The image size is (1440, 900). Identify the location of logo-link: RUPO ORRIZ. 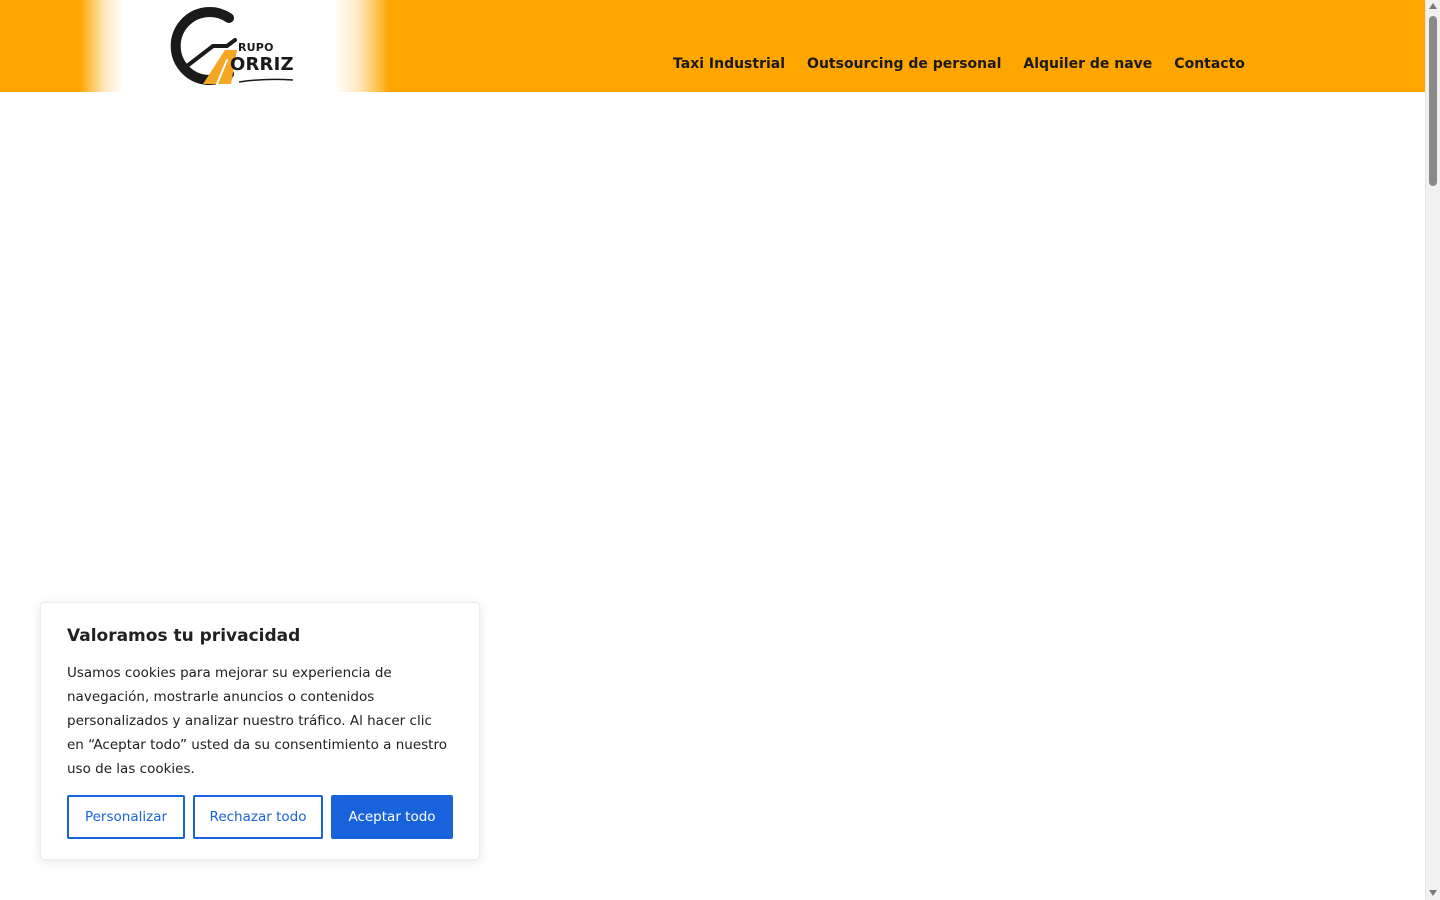
(230, 46).